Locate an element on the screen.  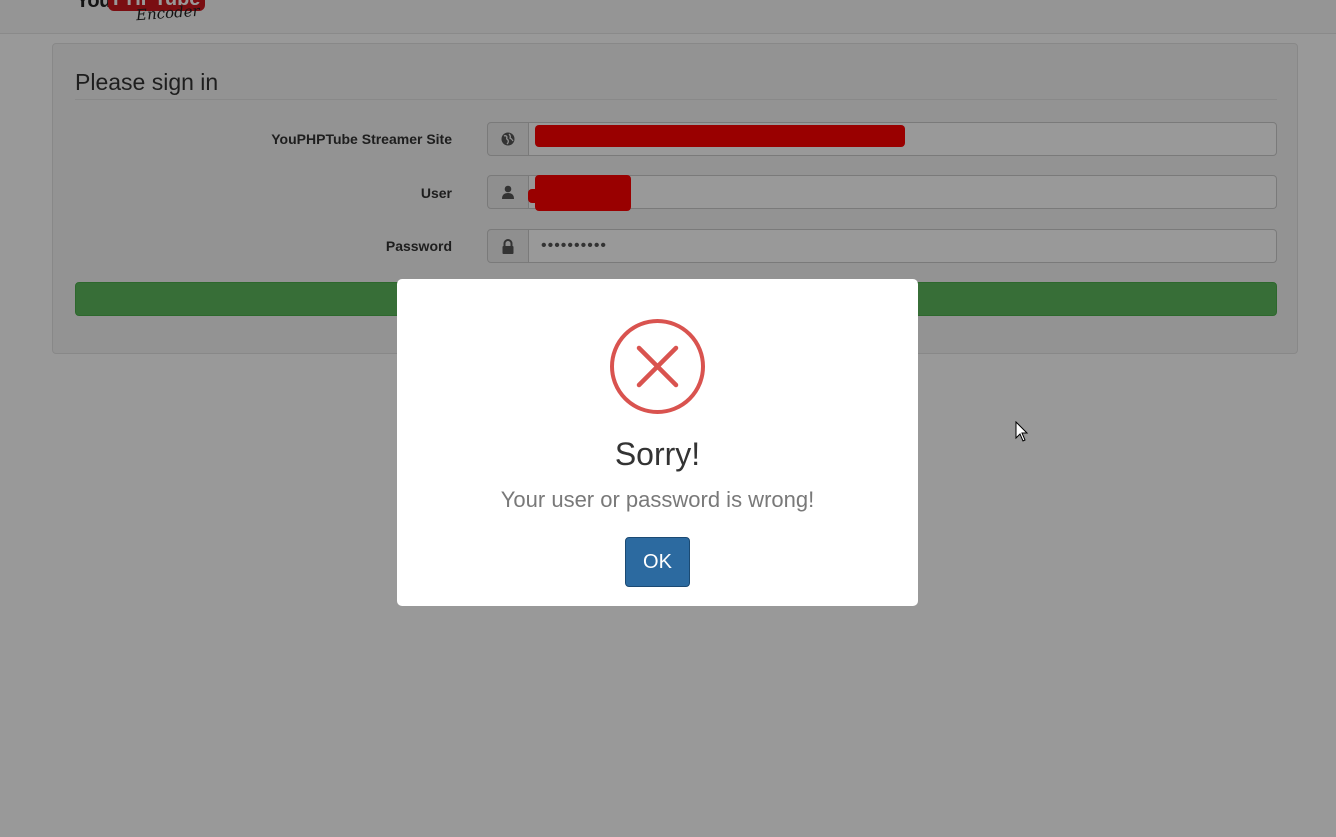
error-x-icon is located at coordinates (657, 366).